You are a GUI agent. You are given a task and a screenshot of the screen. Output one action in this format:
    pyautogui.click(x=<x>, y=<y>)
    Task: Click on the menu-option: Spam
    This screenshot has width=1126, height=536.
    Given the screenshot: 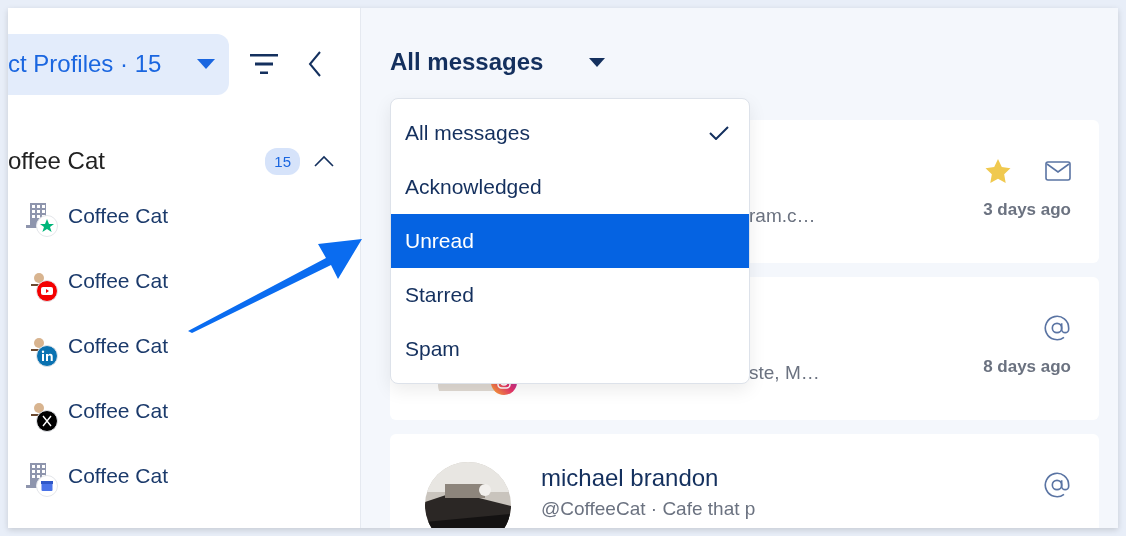 What is the action you would take?
    pyautogui.click(x=570, y=349)
    